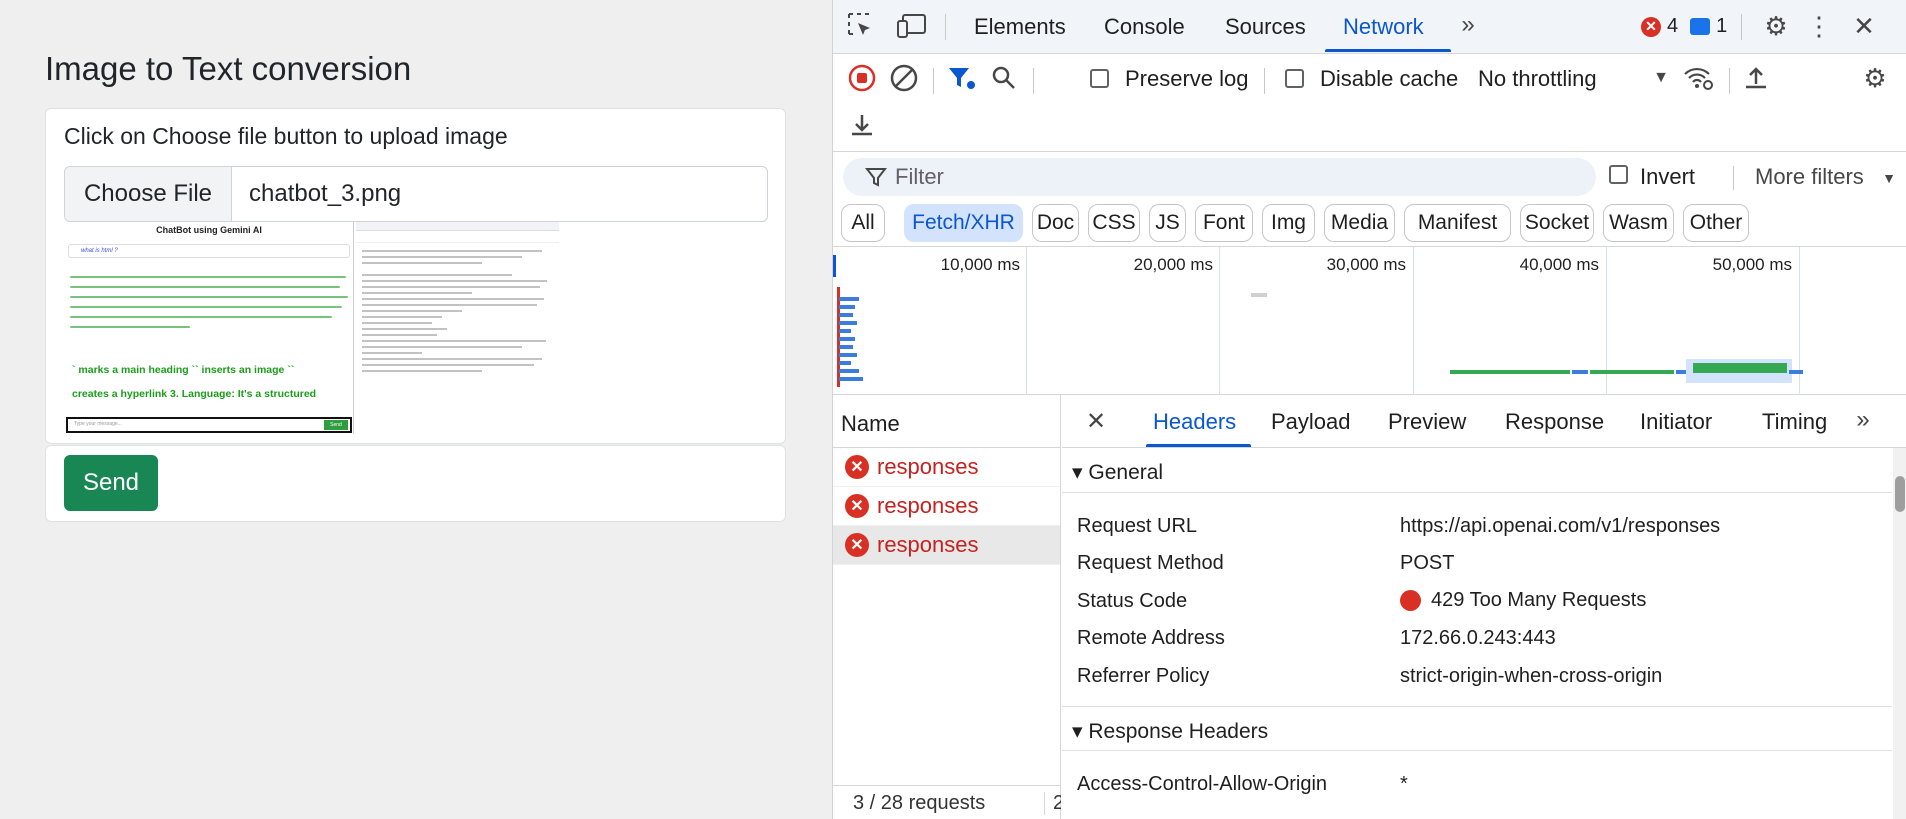  Describe the element at coordinates (1114, 223) in the screenshot. I see `chip-css: CSS` at that location.